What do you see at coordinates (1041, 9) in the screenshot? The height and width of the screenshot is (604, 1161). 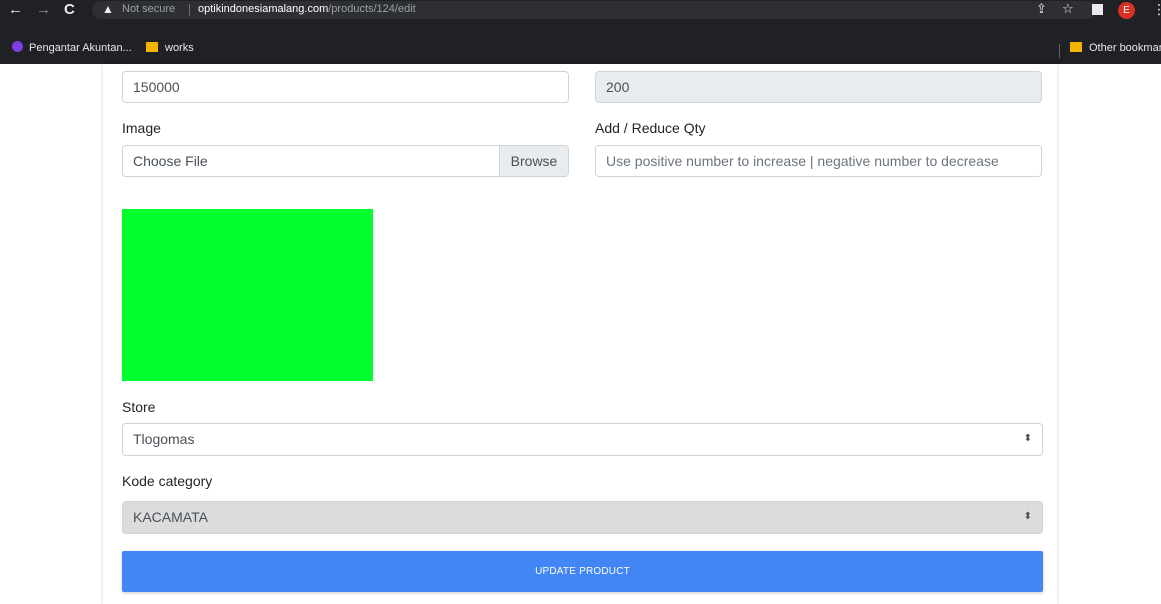 I see `share-icon: ⇪` at bounding box center [1041, 9].